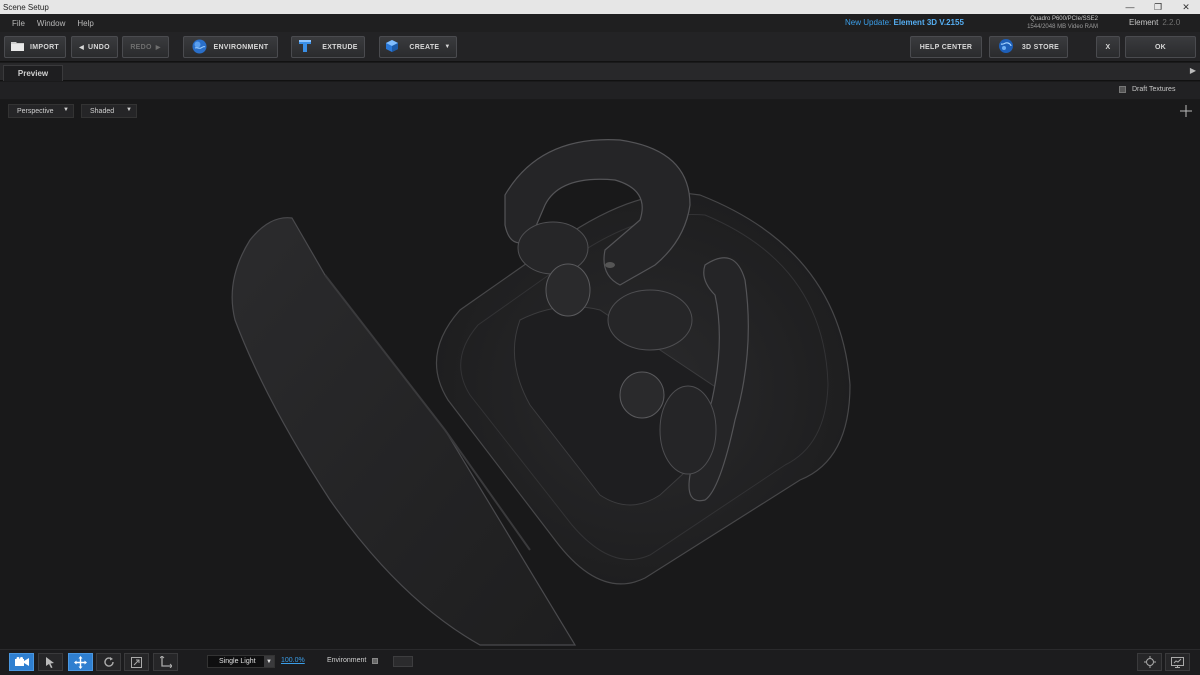 The height and width of the screenshot is (675, 1200). I want to click on update-version: Element 3D V.2155, so click(928, 22).